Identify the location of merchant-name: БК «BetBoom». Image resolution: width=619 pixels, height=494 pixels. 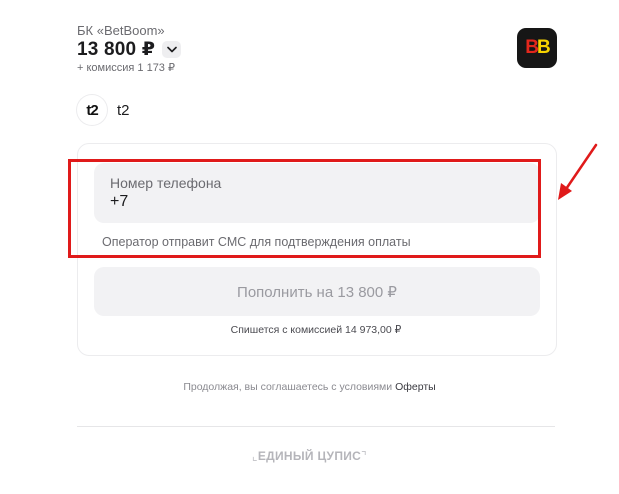
(121, 30).